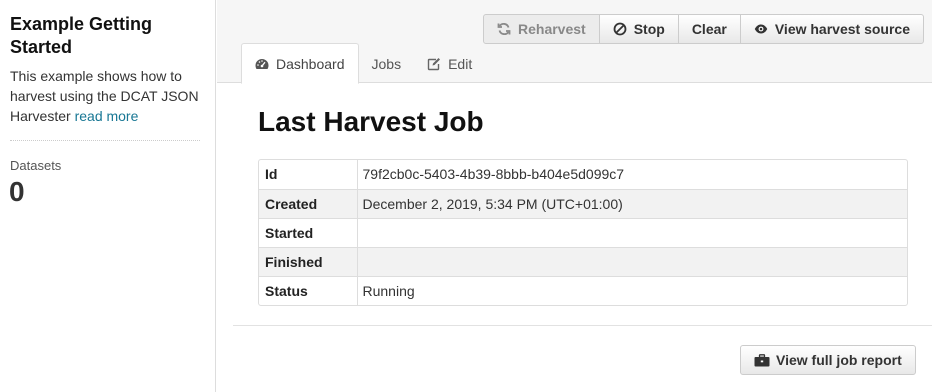  Describe the element at coordinates (632, 261) in the screenshot. I see `finished-value` at that location.